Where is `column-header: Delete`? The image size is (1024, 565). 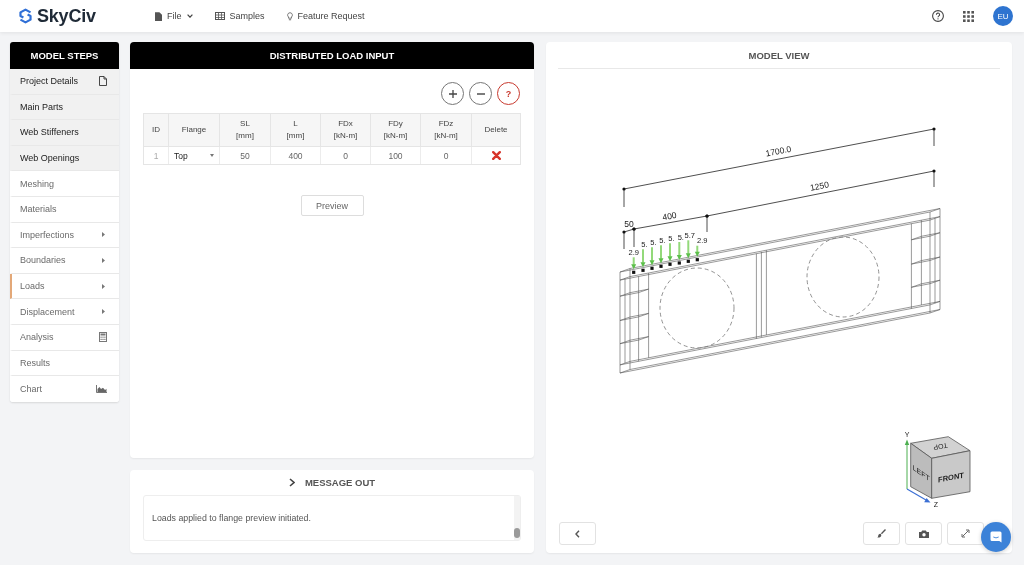 column-header: Delete is located at coordinates (496, 130).